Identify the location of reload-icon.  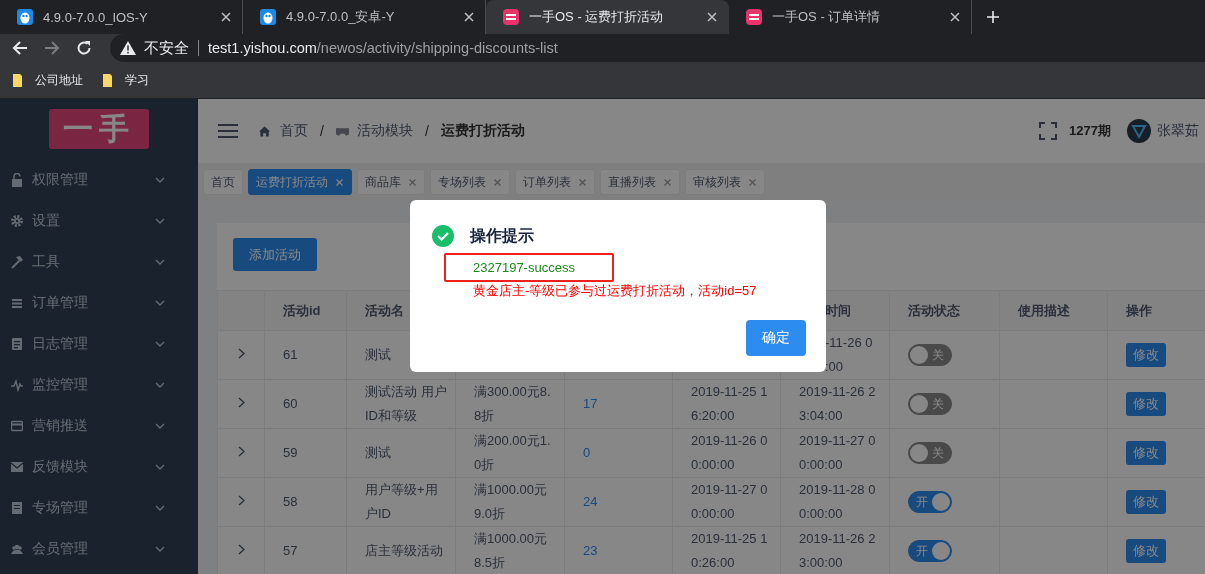
(84, 48).